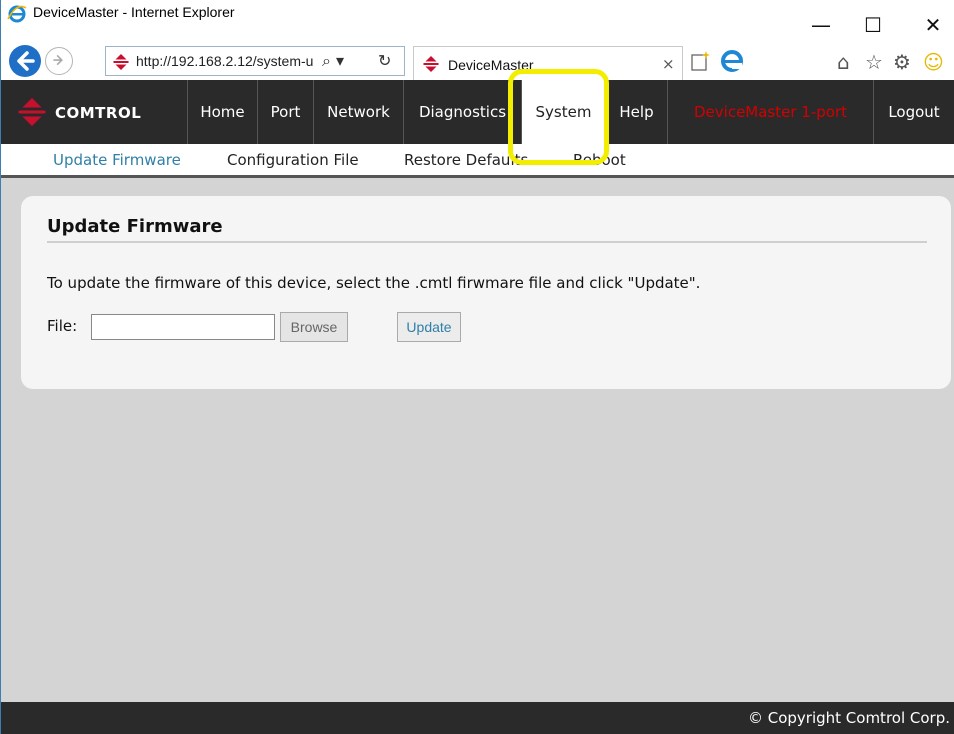  What do you see at coordinates (62, 326) in the screenshot?
I see `file-label: File:` at bounding box center [62, 326].